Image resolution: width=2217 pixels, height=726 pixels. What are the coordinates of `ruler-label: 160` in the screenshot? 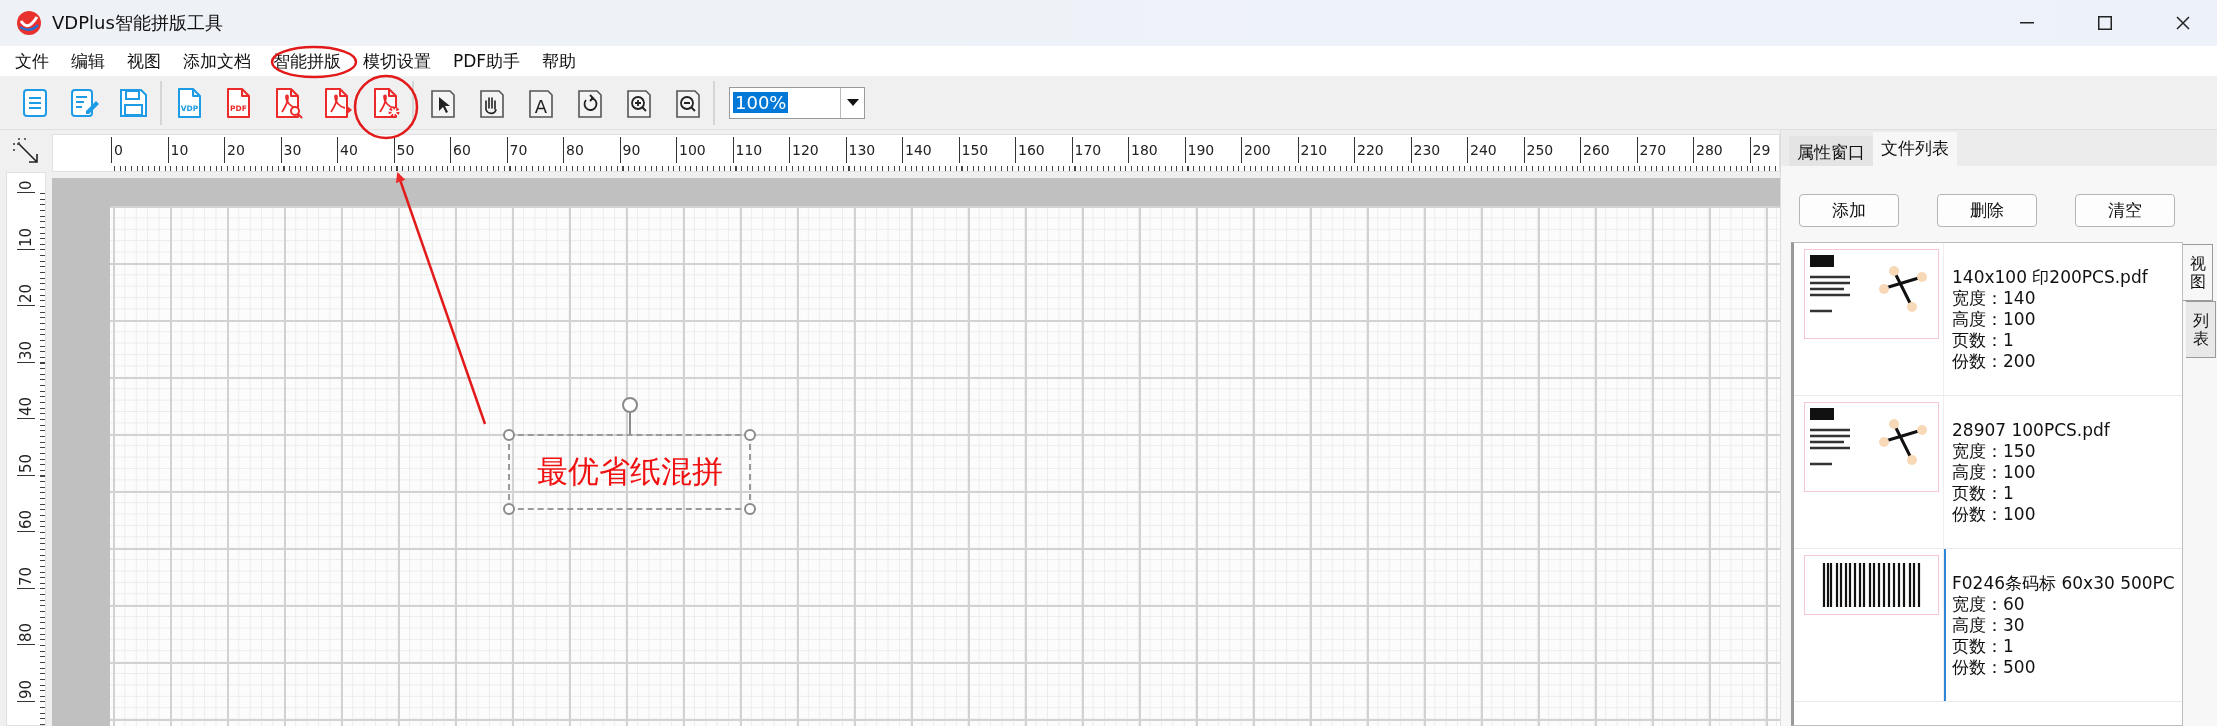 It's located at (1030, 150).